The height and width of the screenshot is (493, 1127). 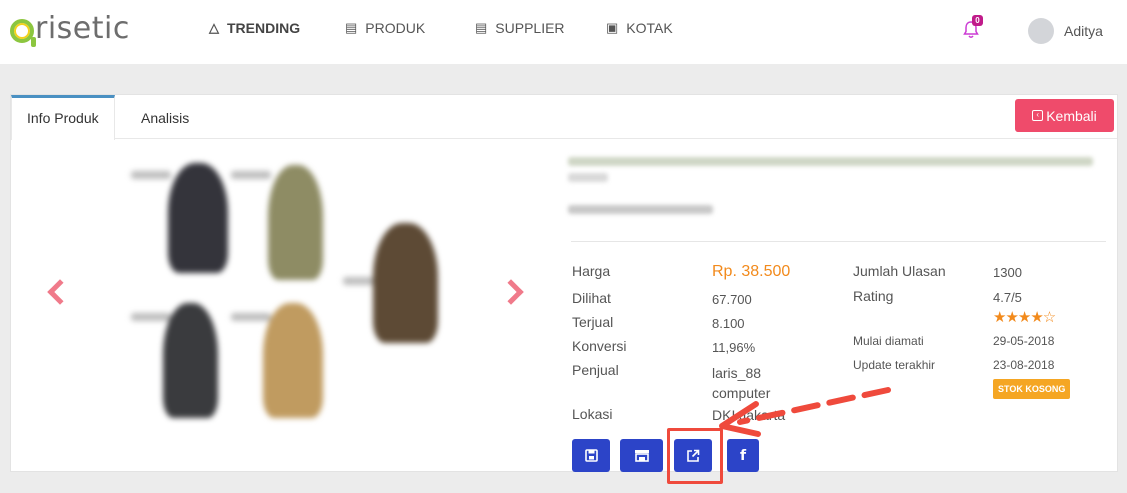 I want to click on tab-info-produk: Info Produk, so click(x=63, y=117).